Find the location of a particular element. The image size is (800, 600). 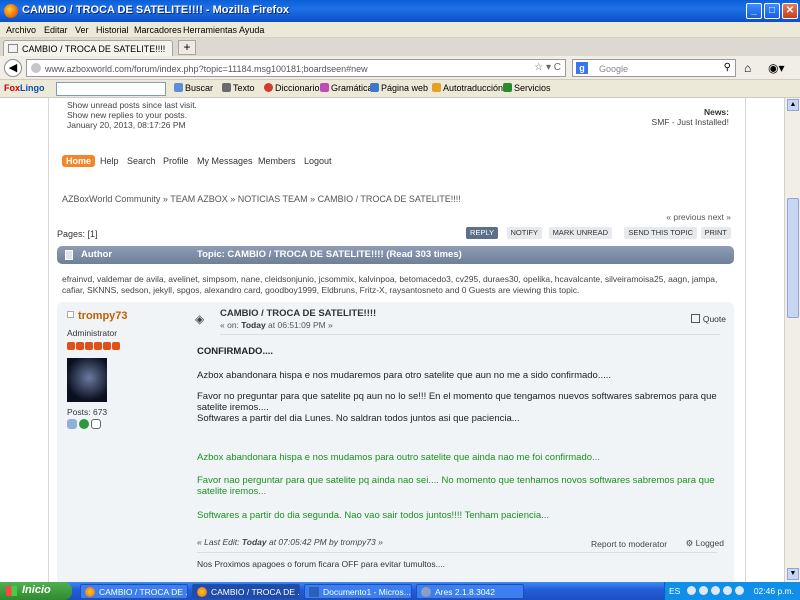

scroll-down-icon: ▼ is located at coordinates (793, 574).